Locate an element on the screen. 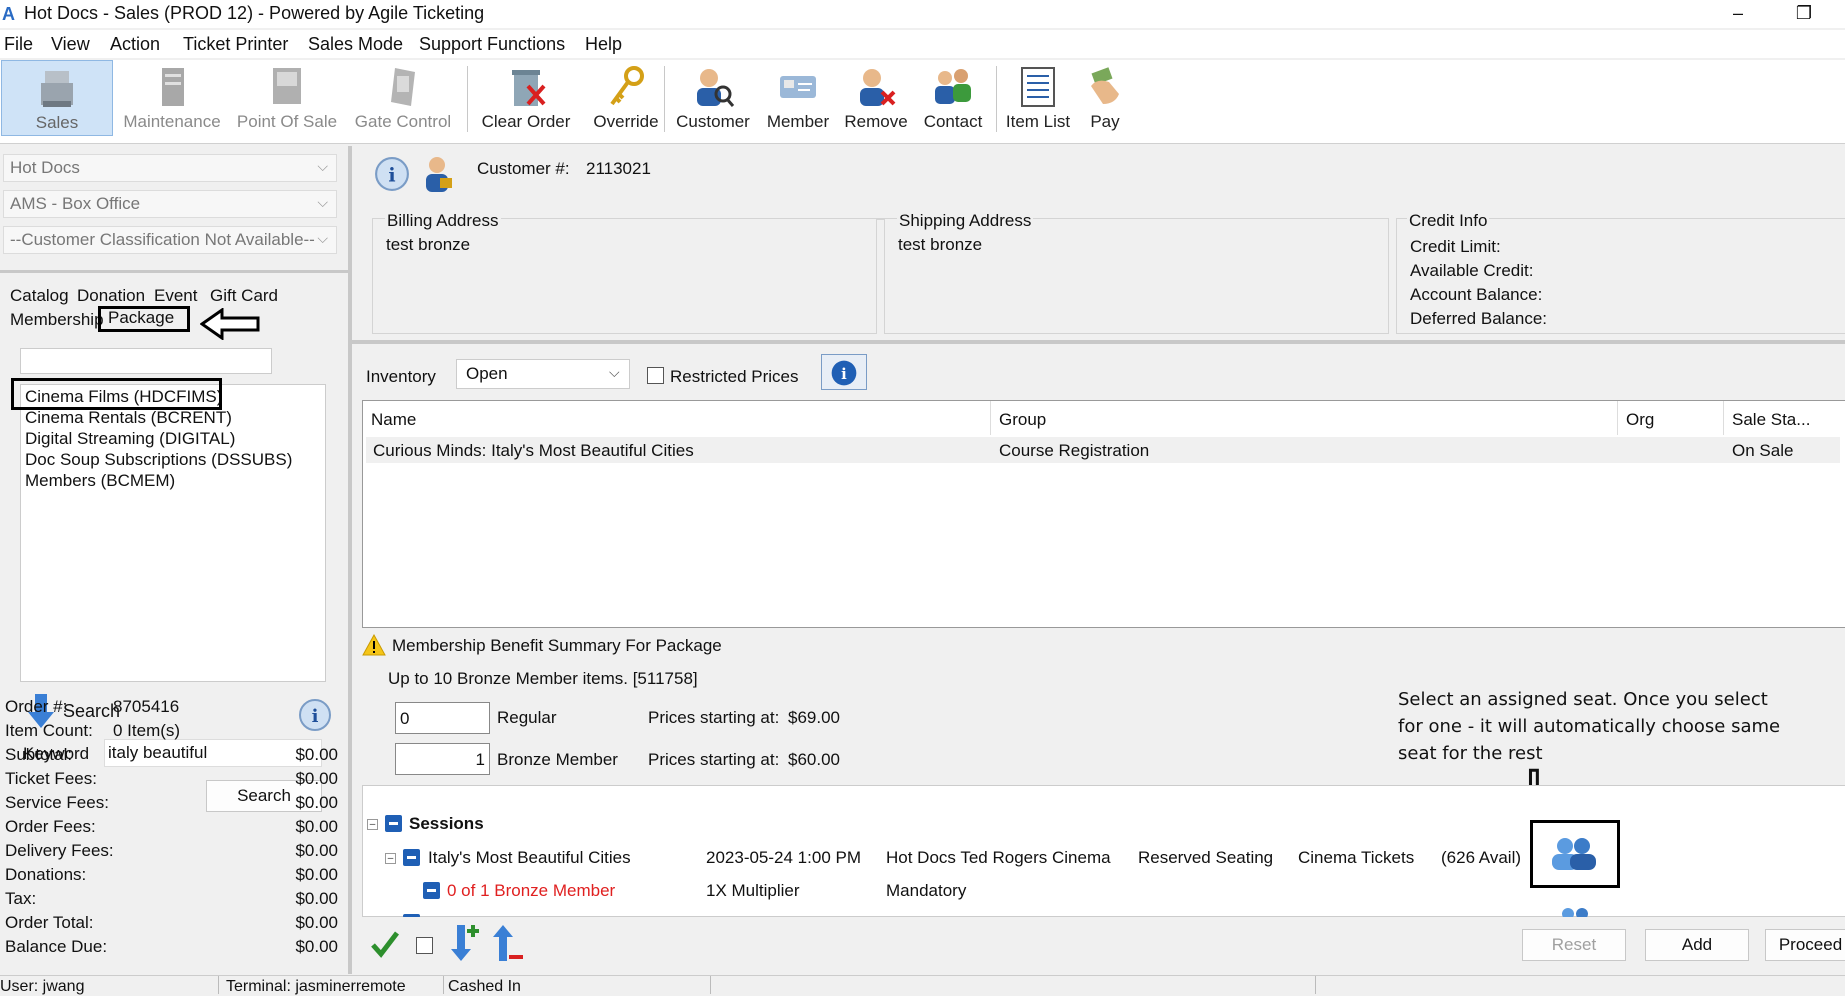  server-icon is located at coordinates (173, 87).